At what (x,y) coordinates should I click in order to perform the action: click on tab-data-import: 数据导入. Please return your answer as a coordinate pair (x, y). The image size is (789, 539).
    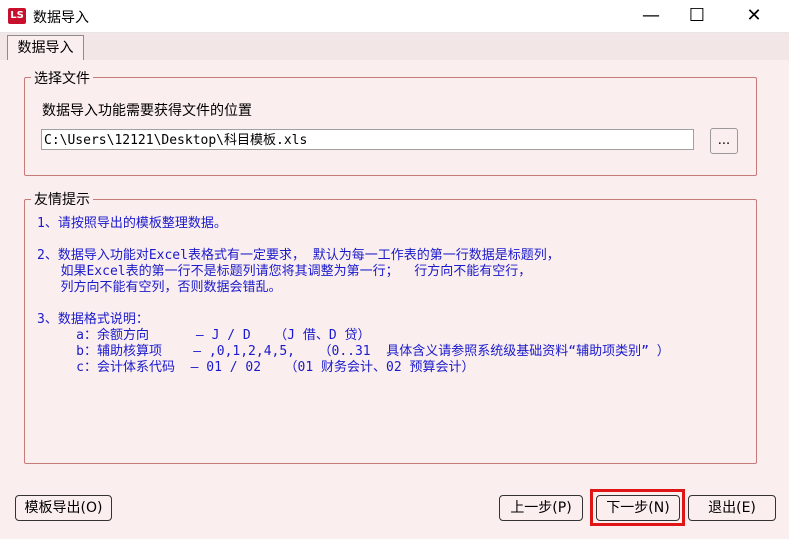
    Looking at the image, I should click on (45, 47).